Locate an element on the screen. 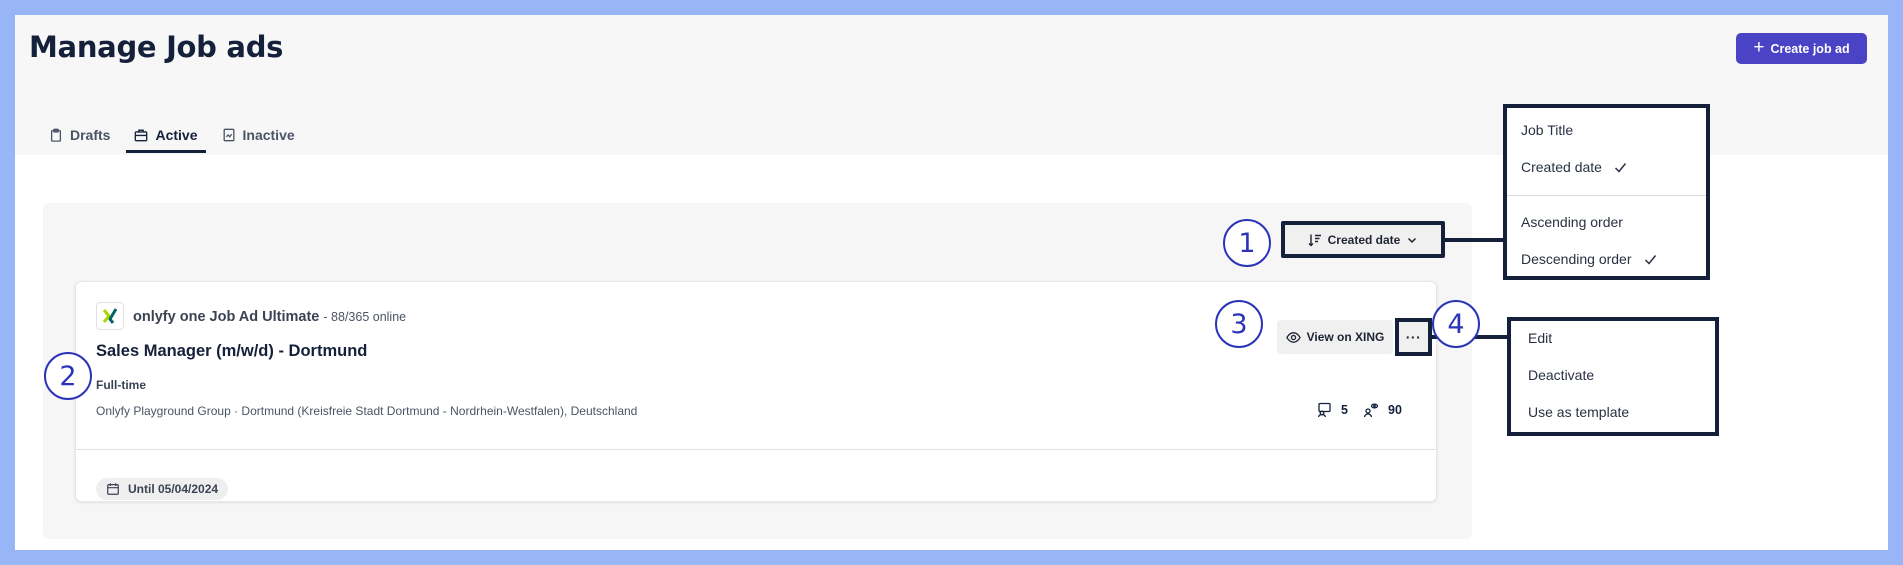 This screenshot has width=1903, height=565. sort-option-created-date: Created date is located at coordinates (1574, 167).